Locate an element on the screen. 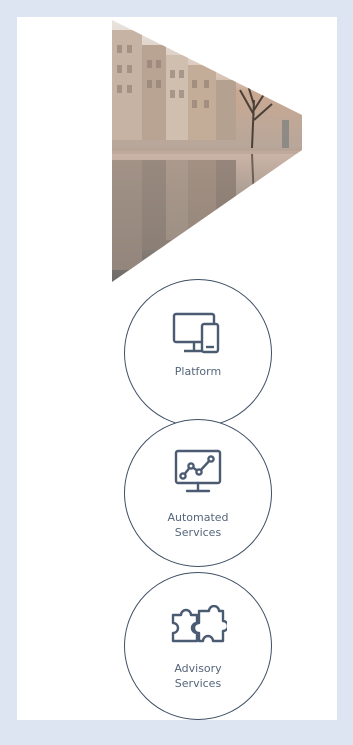  monitor-phone-icon is located at coordinates (196, 333).